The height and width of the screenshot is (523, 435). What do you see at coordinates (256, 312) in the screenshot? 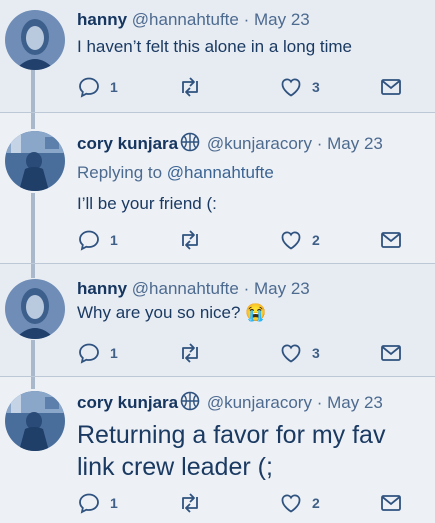
I see `emoji: 😭` at bounding box center [256, 312].